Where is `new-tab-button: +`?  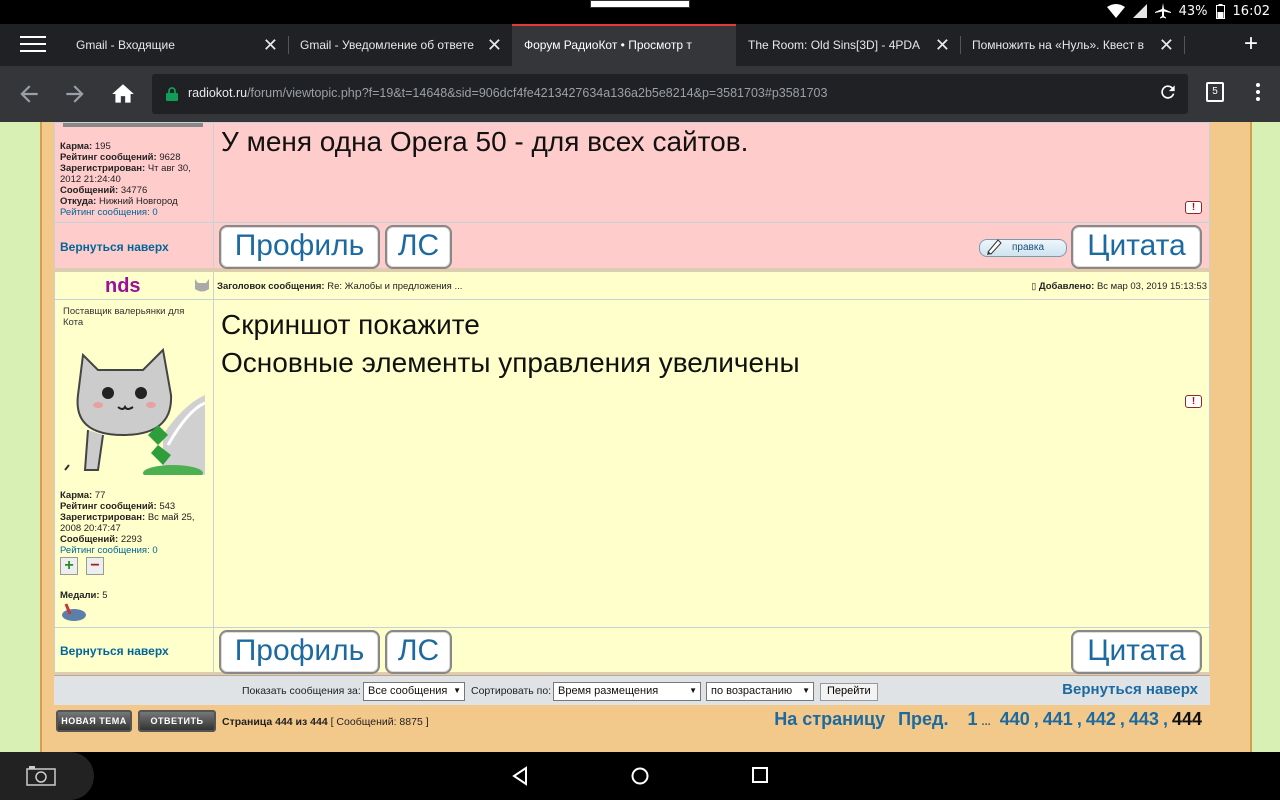
new-tab-button: + is located at coordinates (1251, 44).